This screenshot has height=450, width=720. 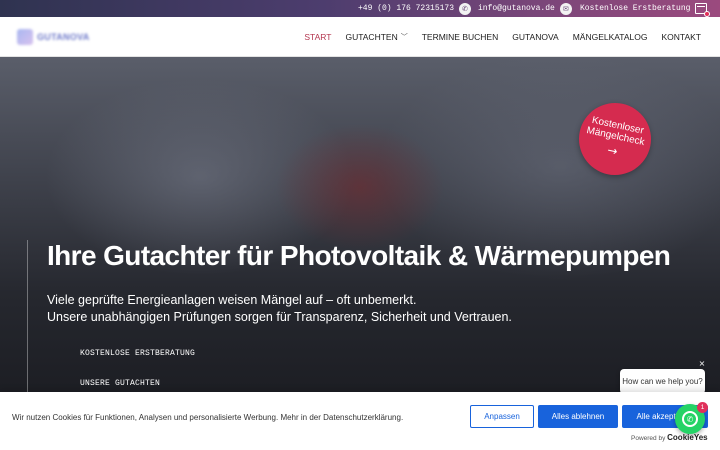 What do you see at coordinates (610, 37) in the screenshot?
I see `nav-item-maengelkatalog: MÄNGELKATALOG` at bounding box center [610, 37].